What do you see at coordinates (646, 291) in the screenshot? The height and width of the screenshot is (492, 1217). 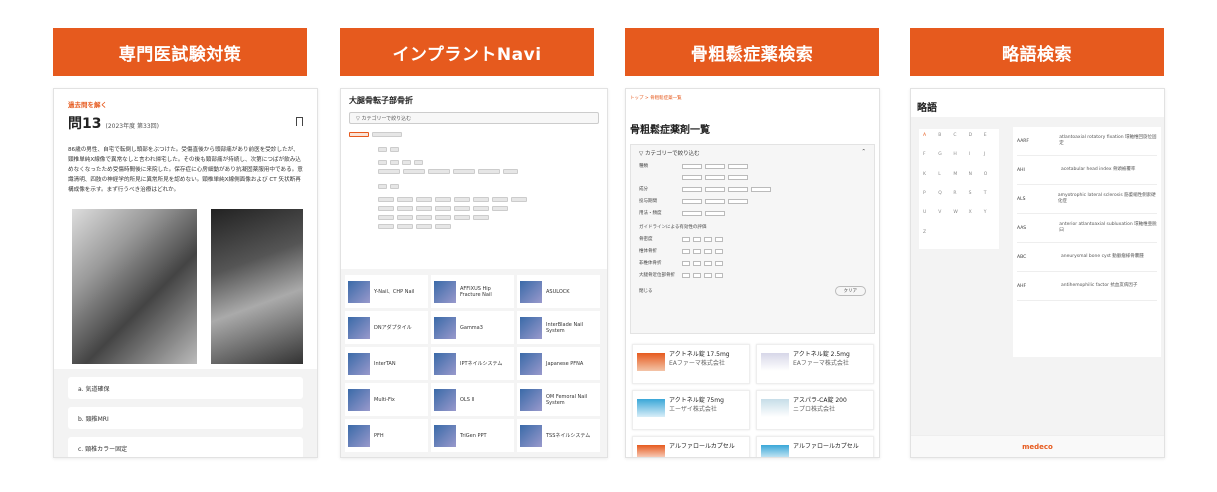 I see `collapse-button: 閉じる` at bounding box center [646, 291].